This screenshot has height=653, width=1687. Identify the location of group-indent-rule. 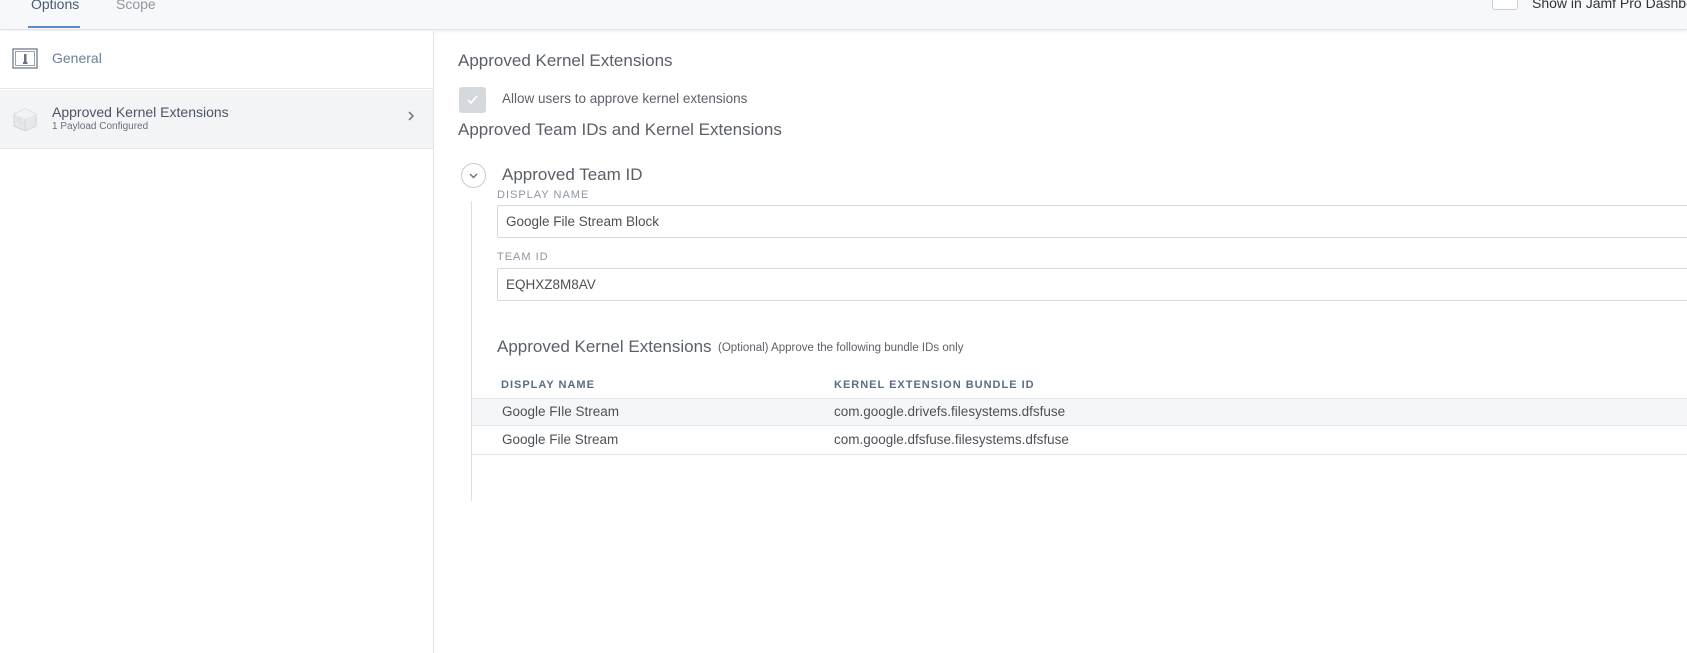
(471, 351).